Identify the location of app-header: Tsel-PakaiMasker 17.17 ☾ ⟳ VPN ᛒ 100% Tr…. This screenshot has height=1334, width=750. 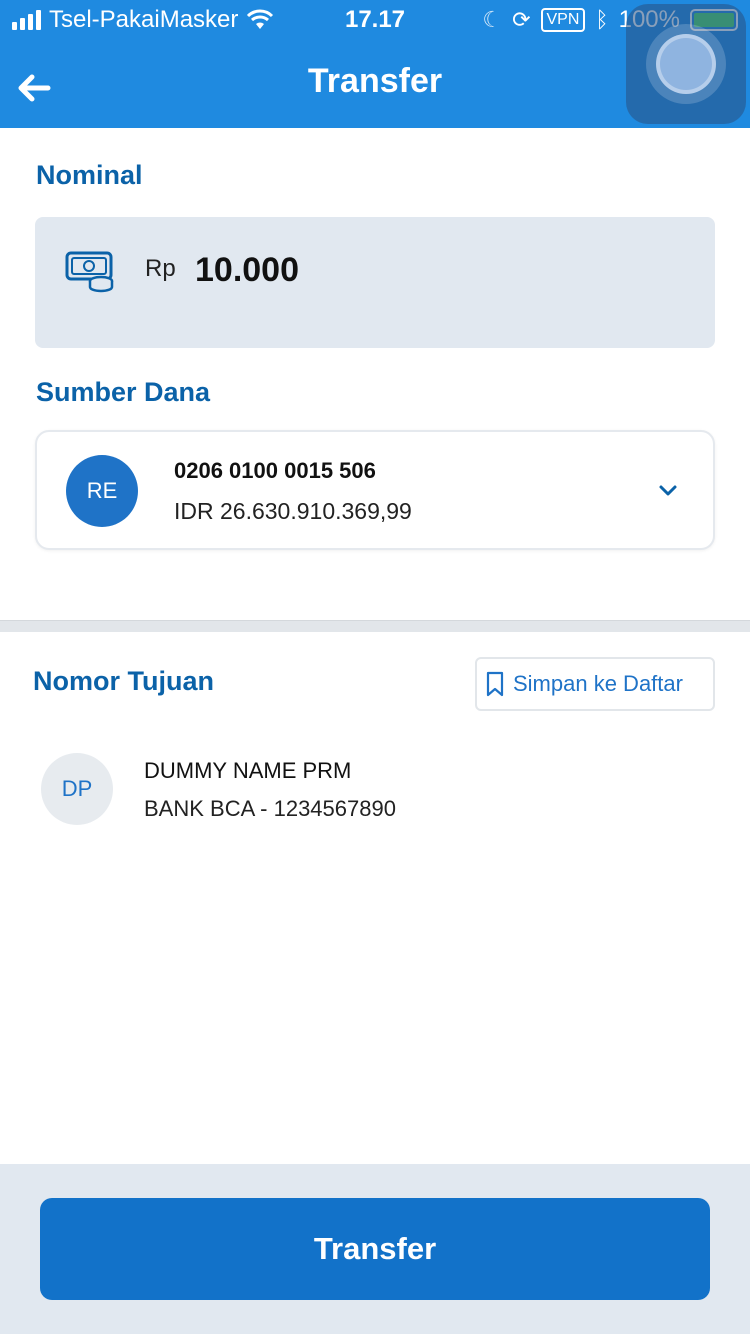
(375, 64).